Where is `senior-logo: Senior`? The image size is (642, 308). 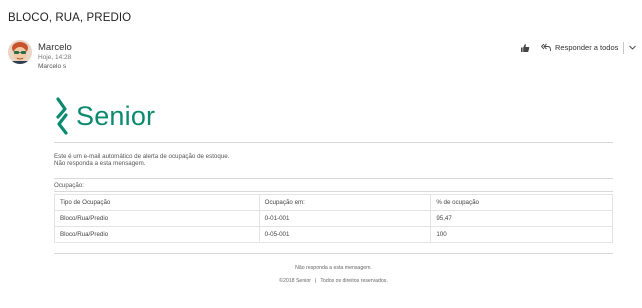
senior-logo: Senior is located at coordinates (104, 116).